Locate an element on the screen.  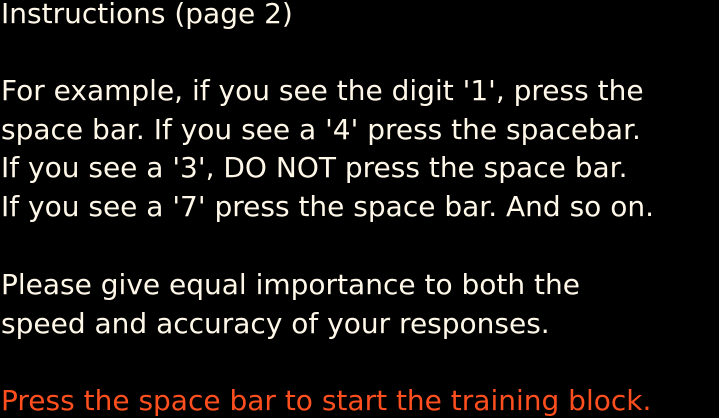
guidance-line-1: Please give equal importance to both the is located at coordinates (290, 284).